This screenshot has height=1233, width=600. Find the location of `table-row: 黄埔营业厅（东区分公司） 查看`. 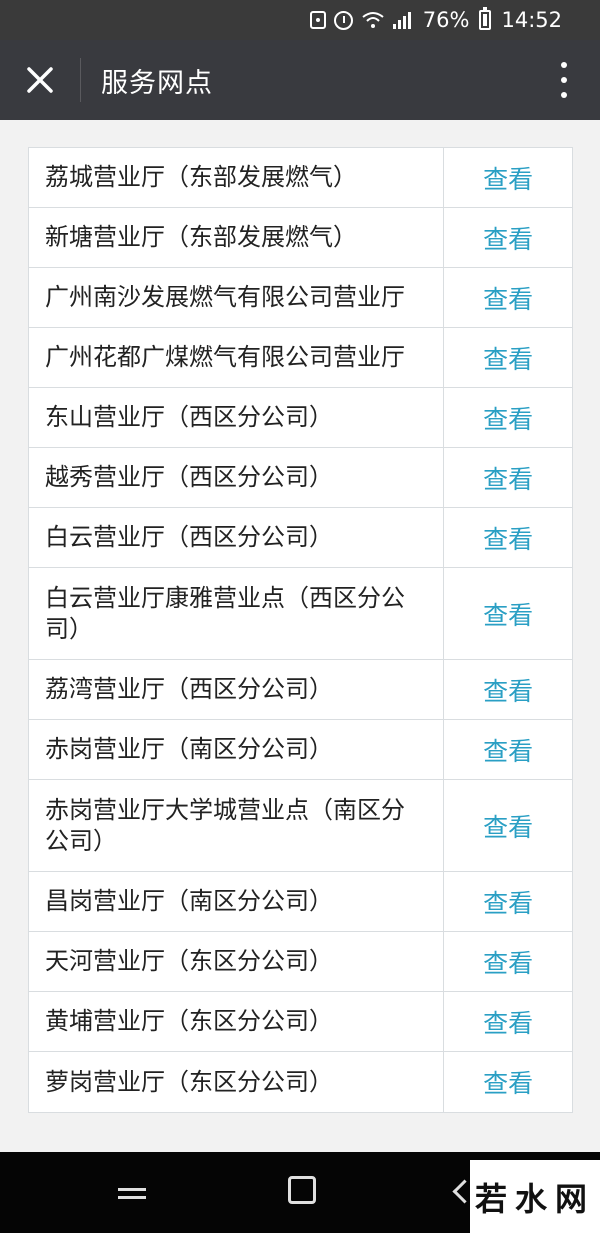

table-row: 黄埔营业厅（东区分公司） 查看 is located at coordinates (300, 1022).